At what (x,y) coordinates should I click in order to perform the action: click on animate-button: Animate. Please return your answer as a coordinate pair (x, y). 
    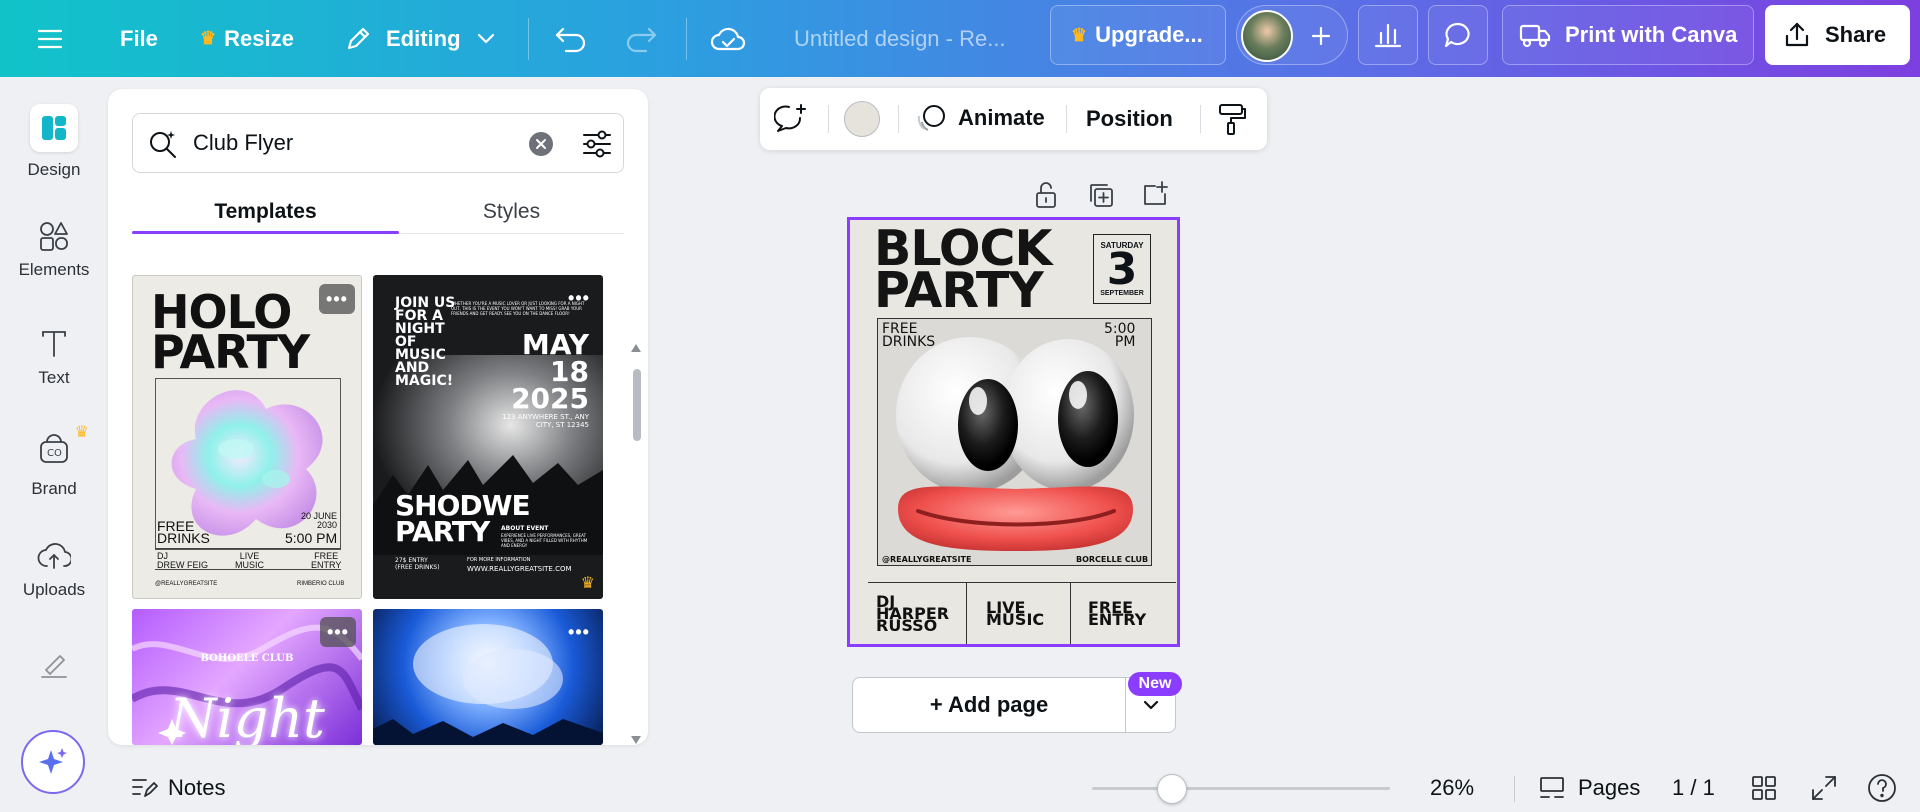
    Looking at the image, I should click on (980, 118).